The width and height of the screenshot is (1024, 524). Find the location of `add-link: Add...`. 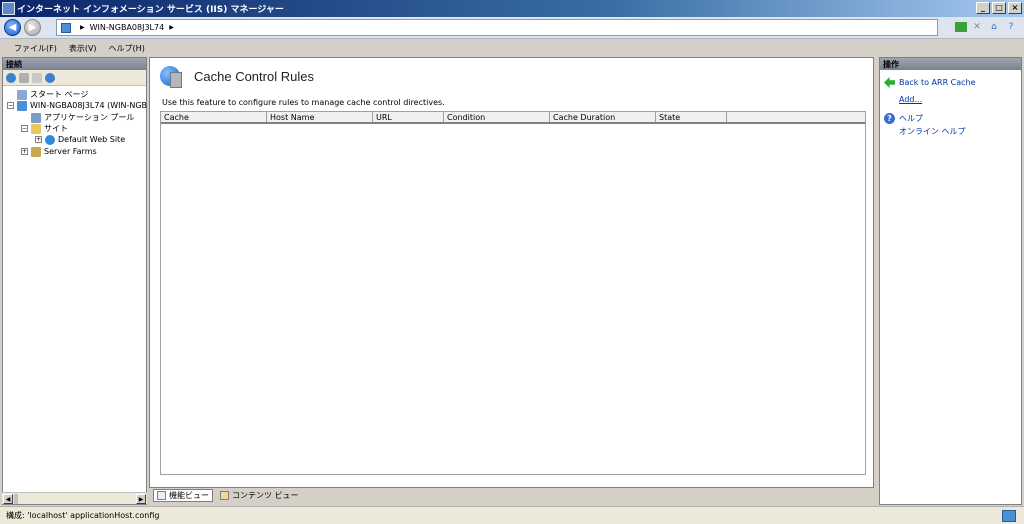

add-link: Add... is located at coordinates (910, 99).